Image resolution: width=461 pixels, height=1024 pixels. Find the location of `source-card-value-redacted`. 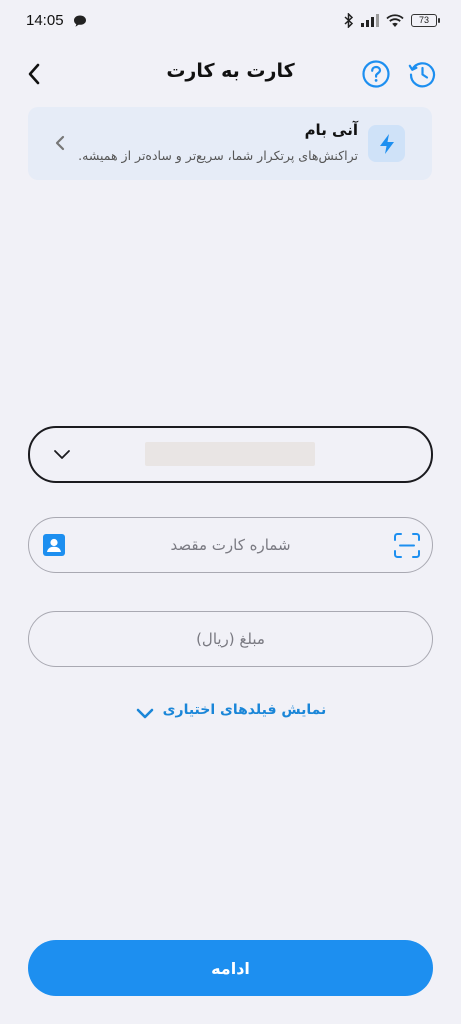

source-card-value-redacted is located at coordinates (230, 454).